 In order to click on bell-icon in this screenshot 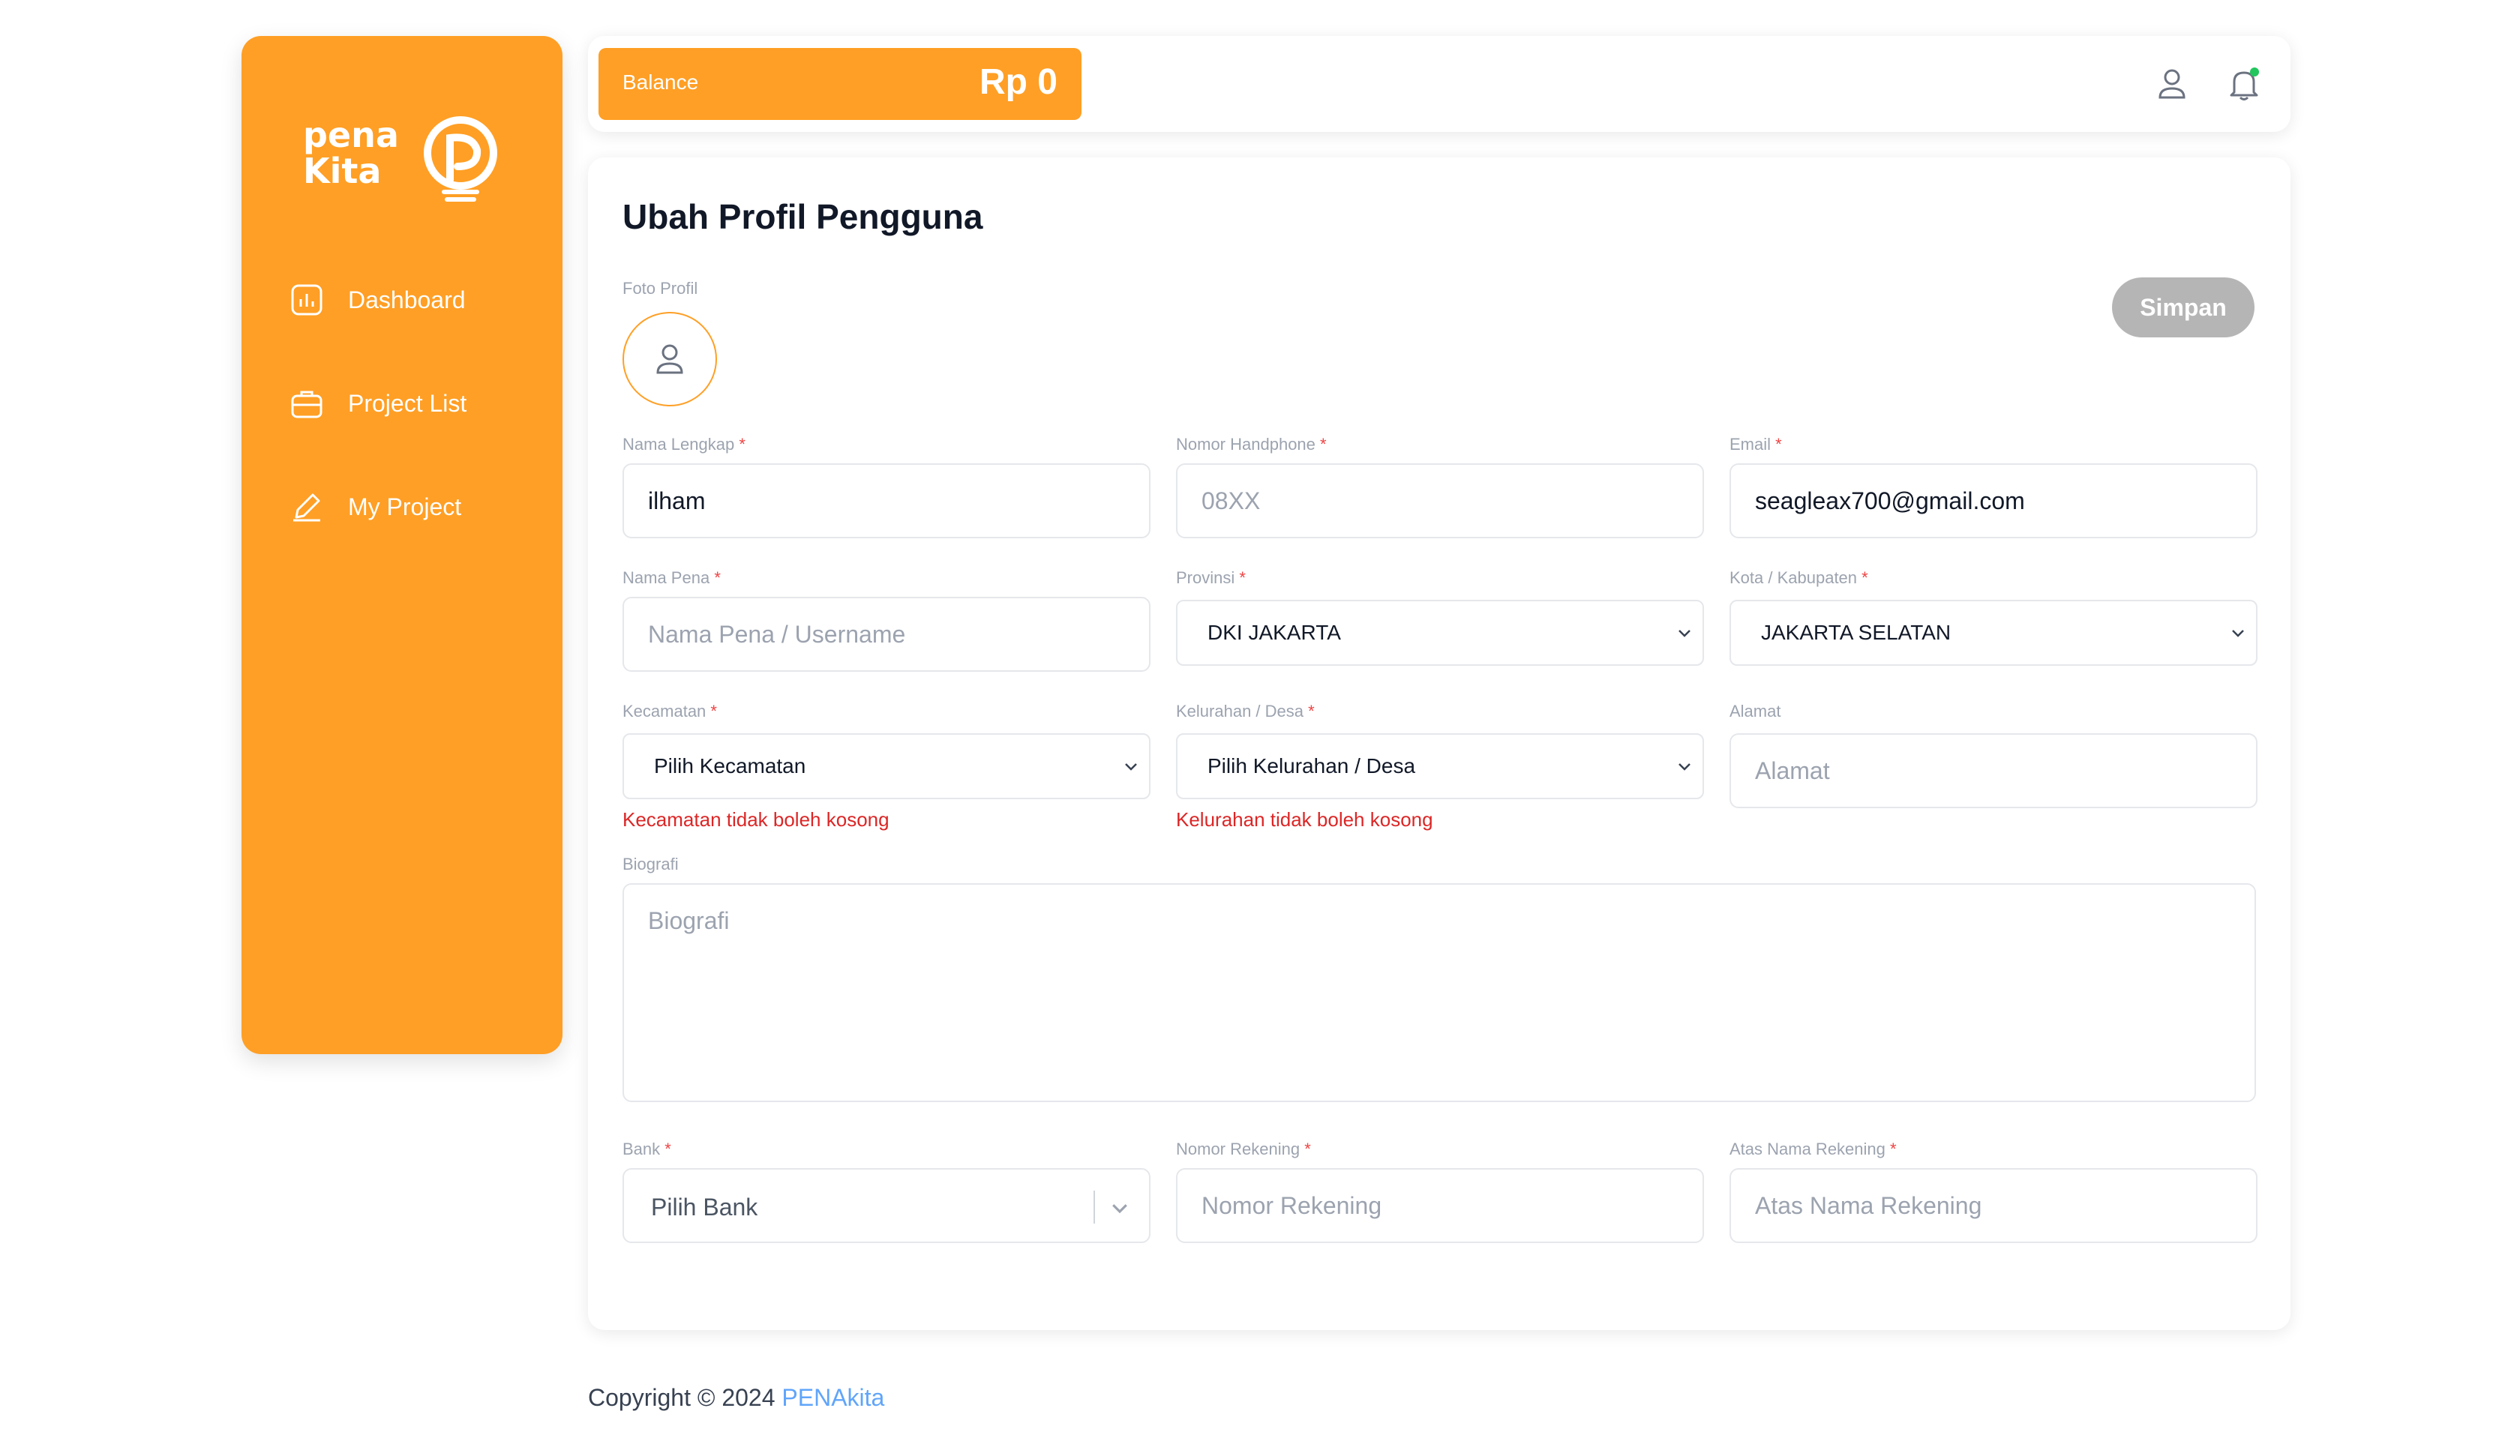, I will do `click(2244, 83)`.